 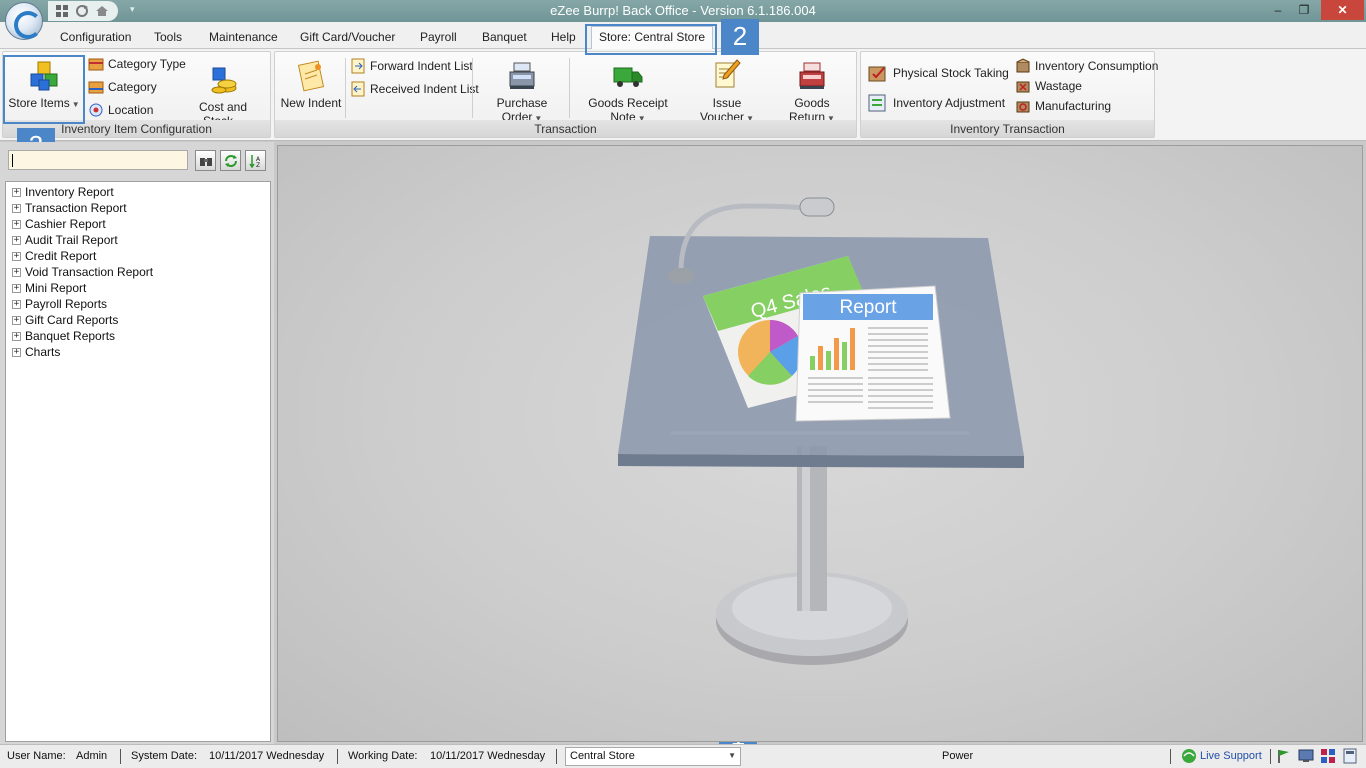 I want to click on tree-item-label: Gift Card Reports, so click(x=72, y=320).